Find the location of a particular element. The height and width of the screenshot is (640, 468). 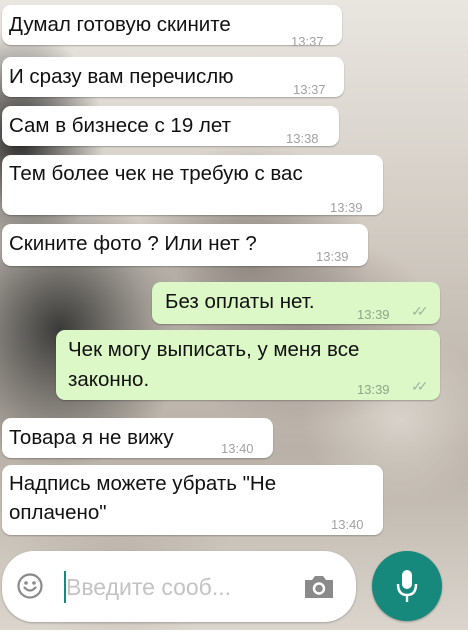

message-text: Без оплаты нет. is located at coordinates (240, 301).